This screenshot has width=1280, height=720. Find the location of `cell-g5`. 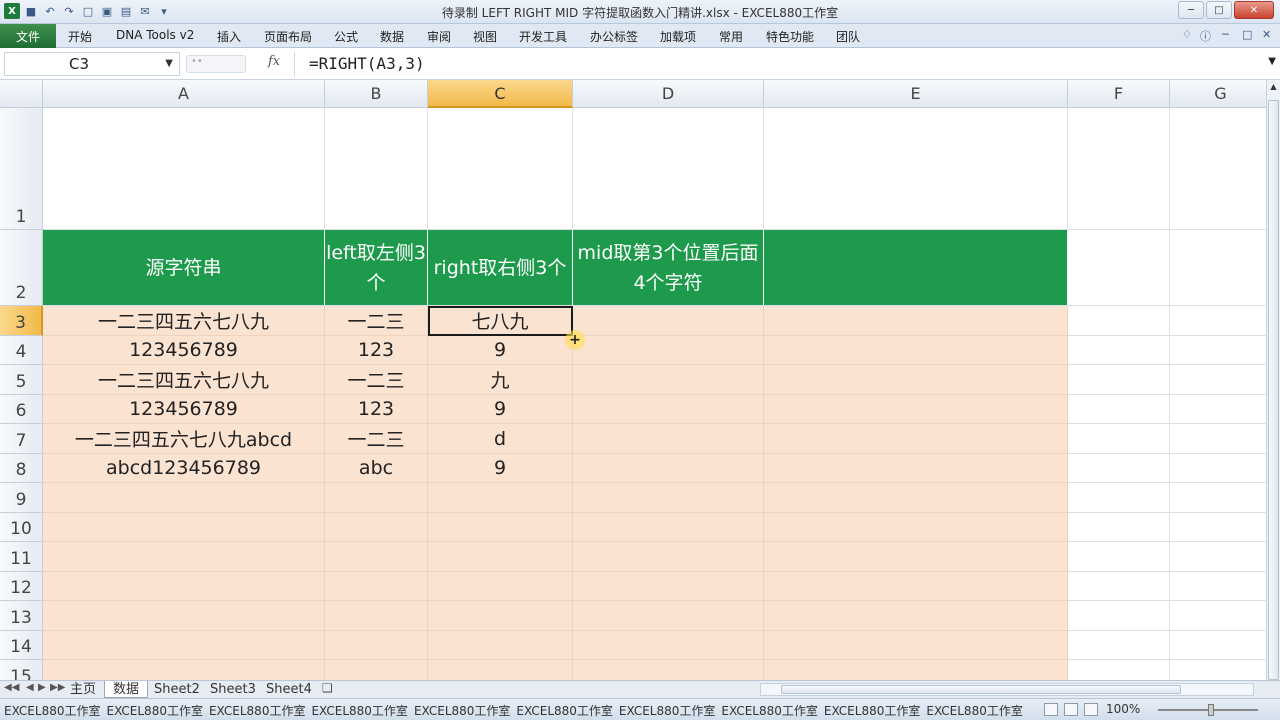

cell-g5 is located at coordinates (1218, 380).